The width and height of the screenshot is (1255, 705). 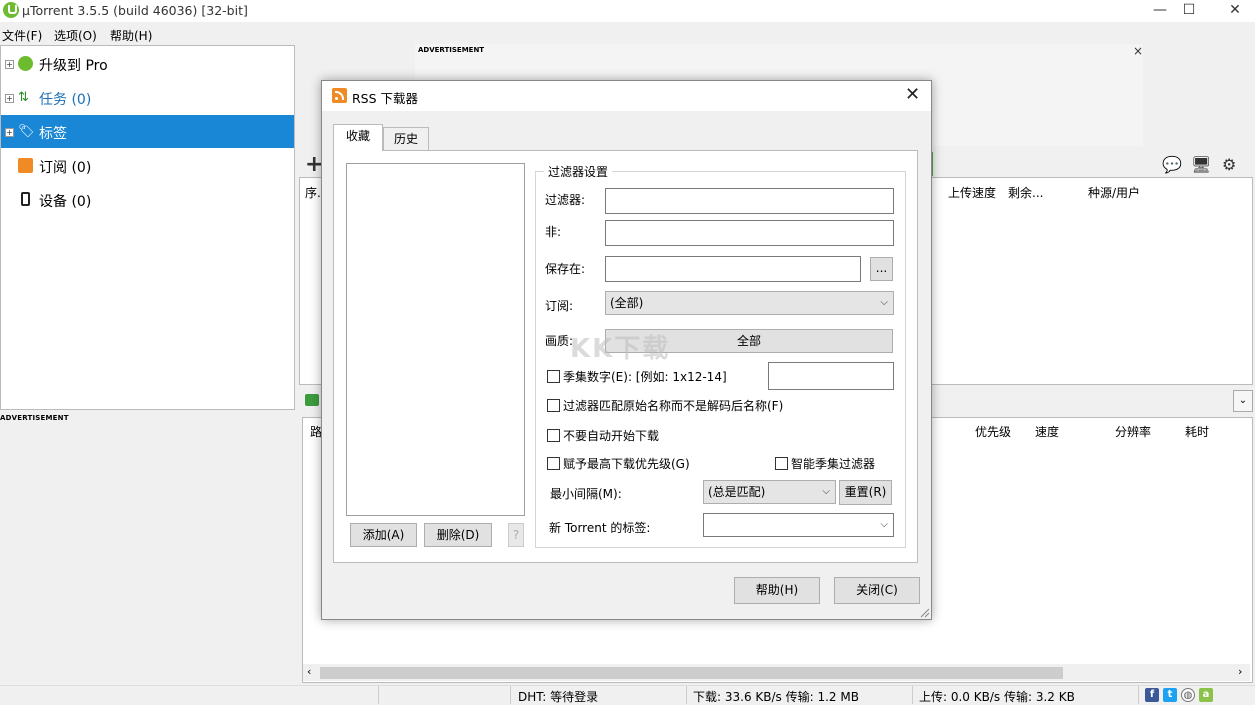 I want to click on status-dht: DHT: 等待登录, so click(x=558, y=696).